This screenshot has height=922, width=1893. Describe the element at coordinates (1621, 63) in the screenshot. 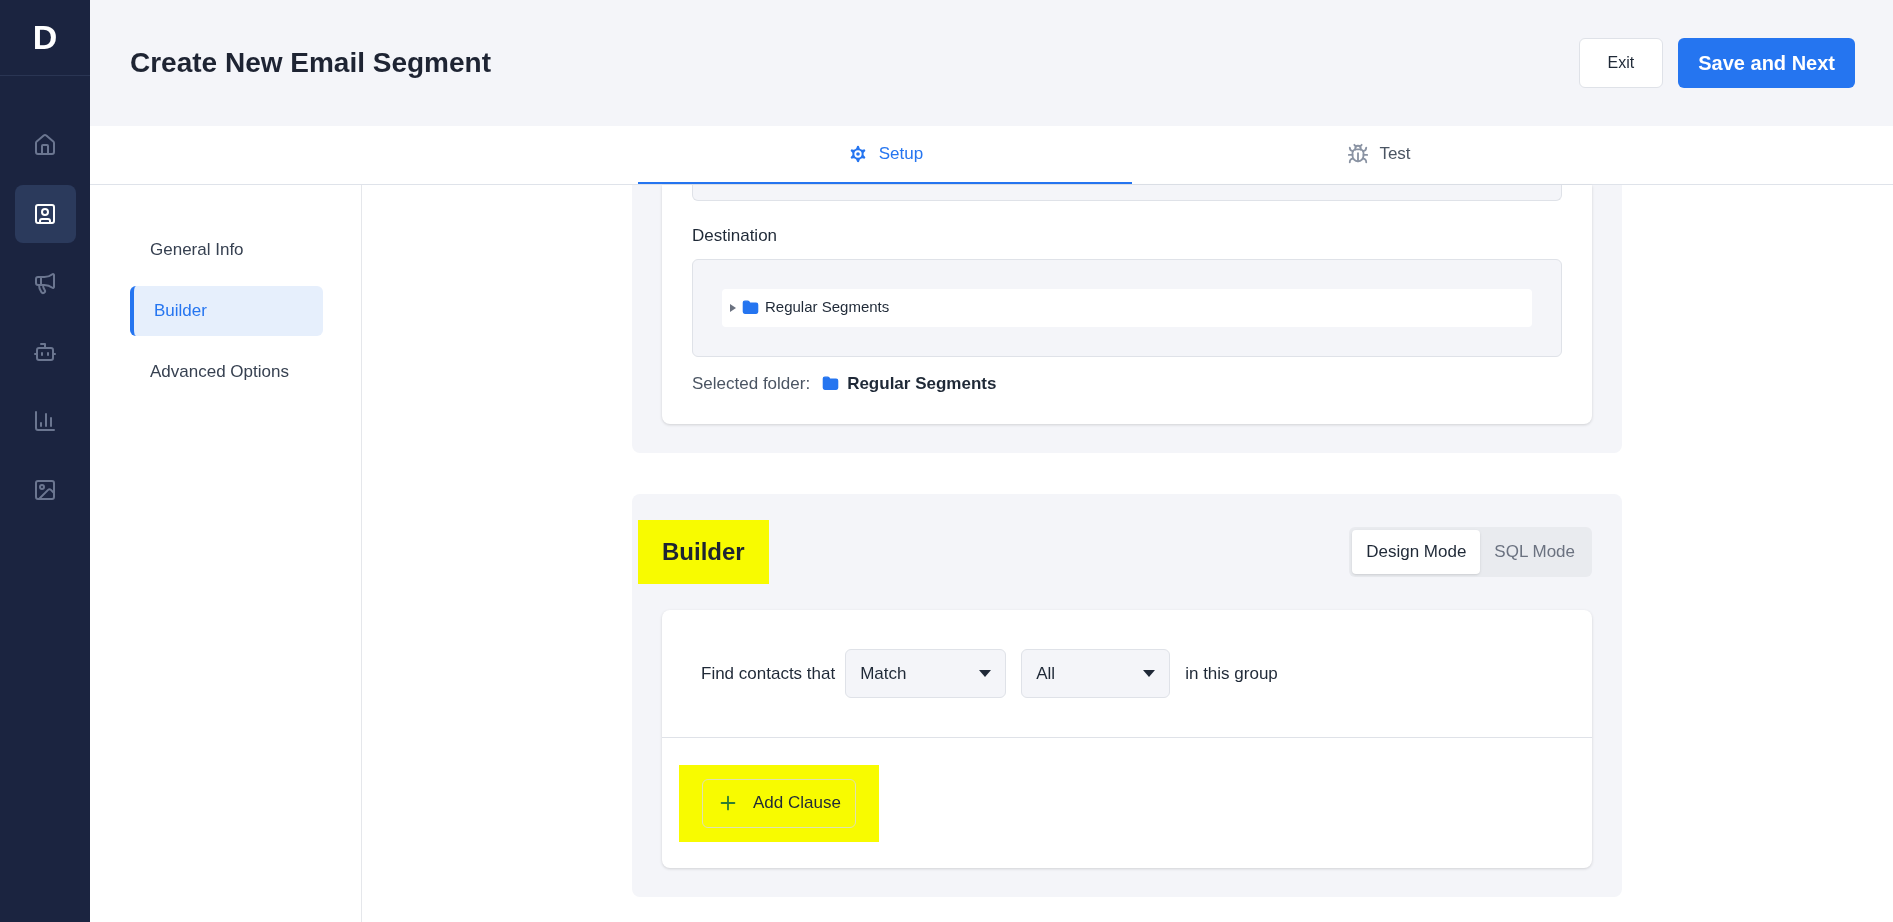

I see `exit-button: Exit` at that location.